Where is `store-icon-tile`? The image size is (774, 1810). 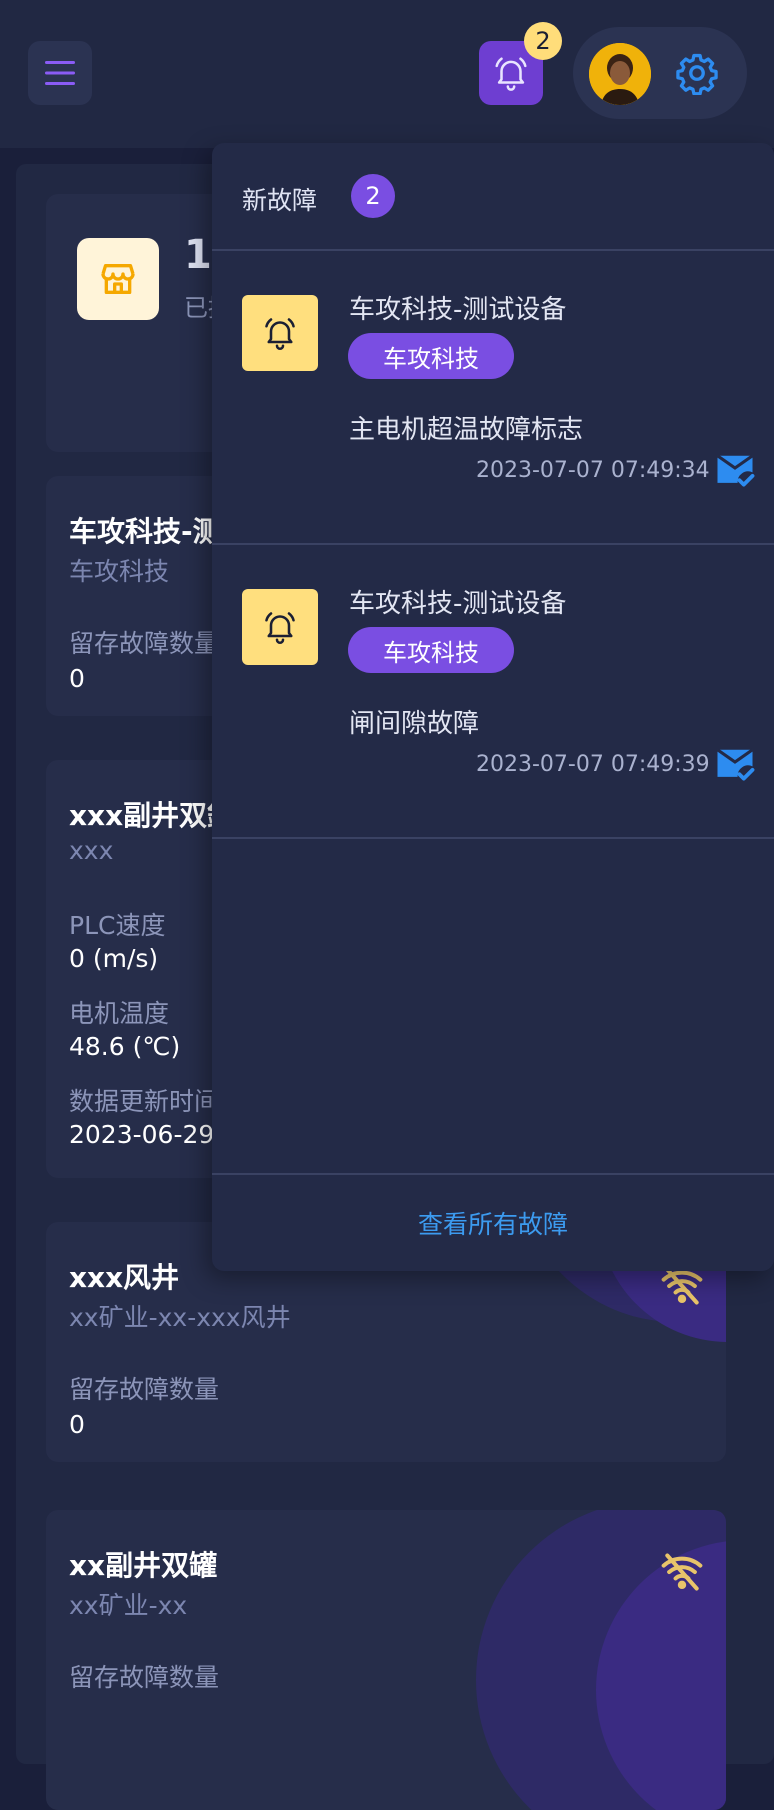
store-icon-tile is located at coordinates (118, 279).